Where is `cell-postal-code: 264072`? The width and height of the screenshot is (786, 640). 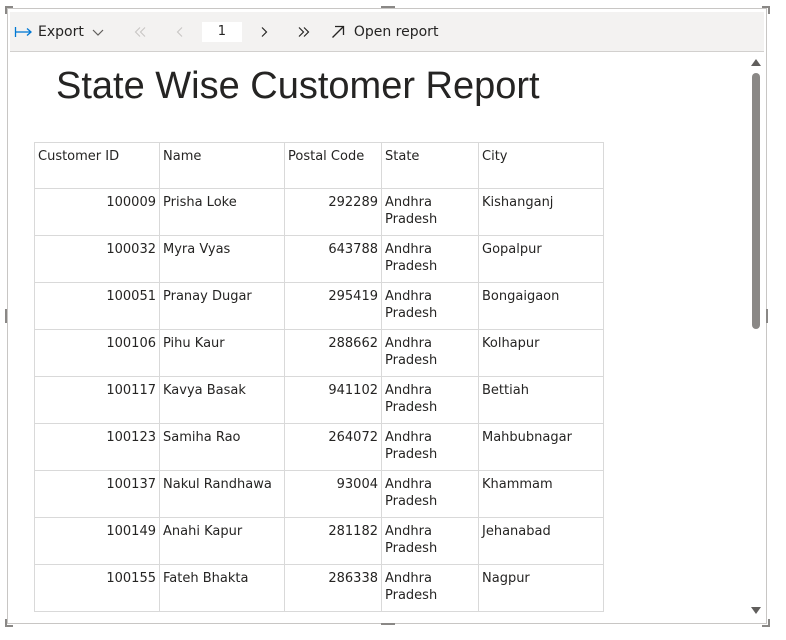
cell-postal-code: 264072 is located at coordinates (333, 447).